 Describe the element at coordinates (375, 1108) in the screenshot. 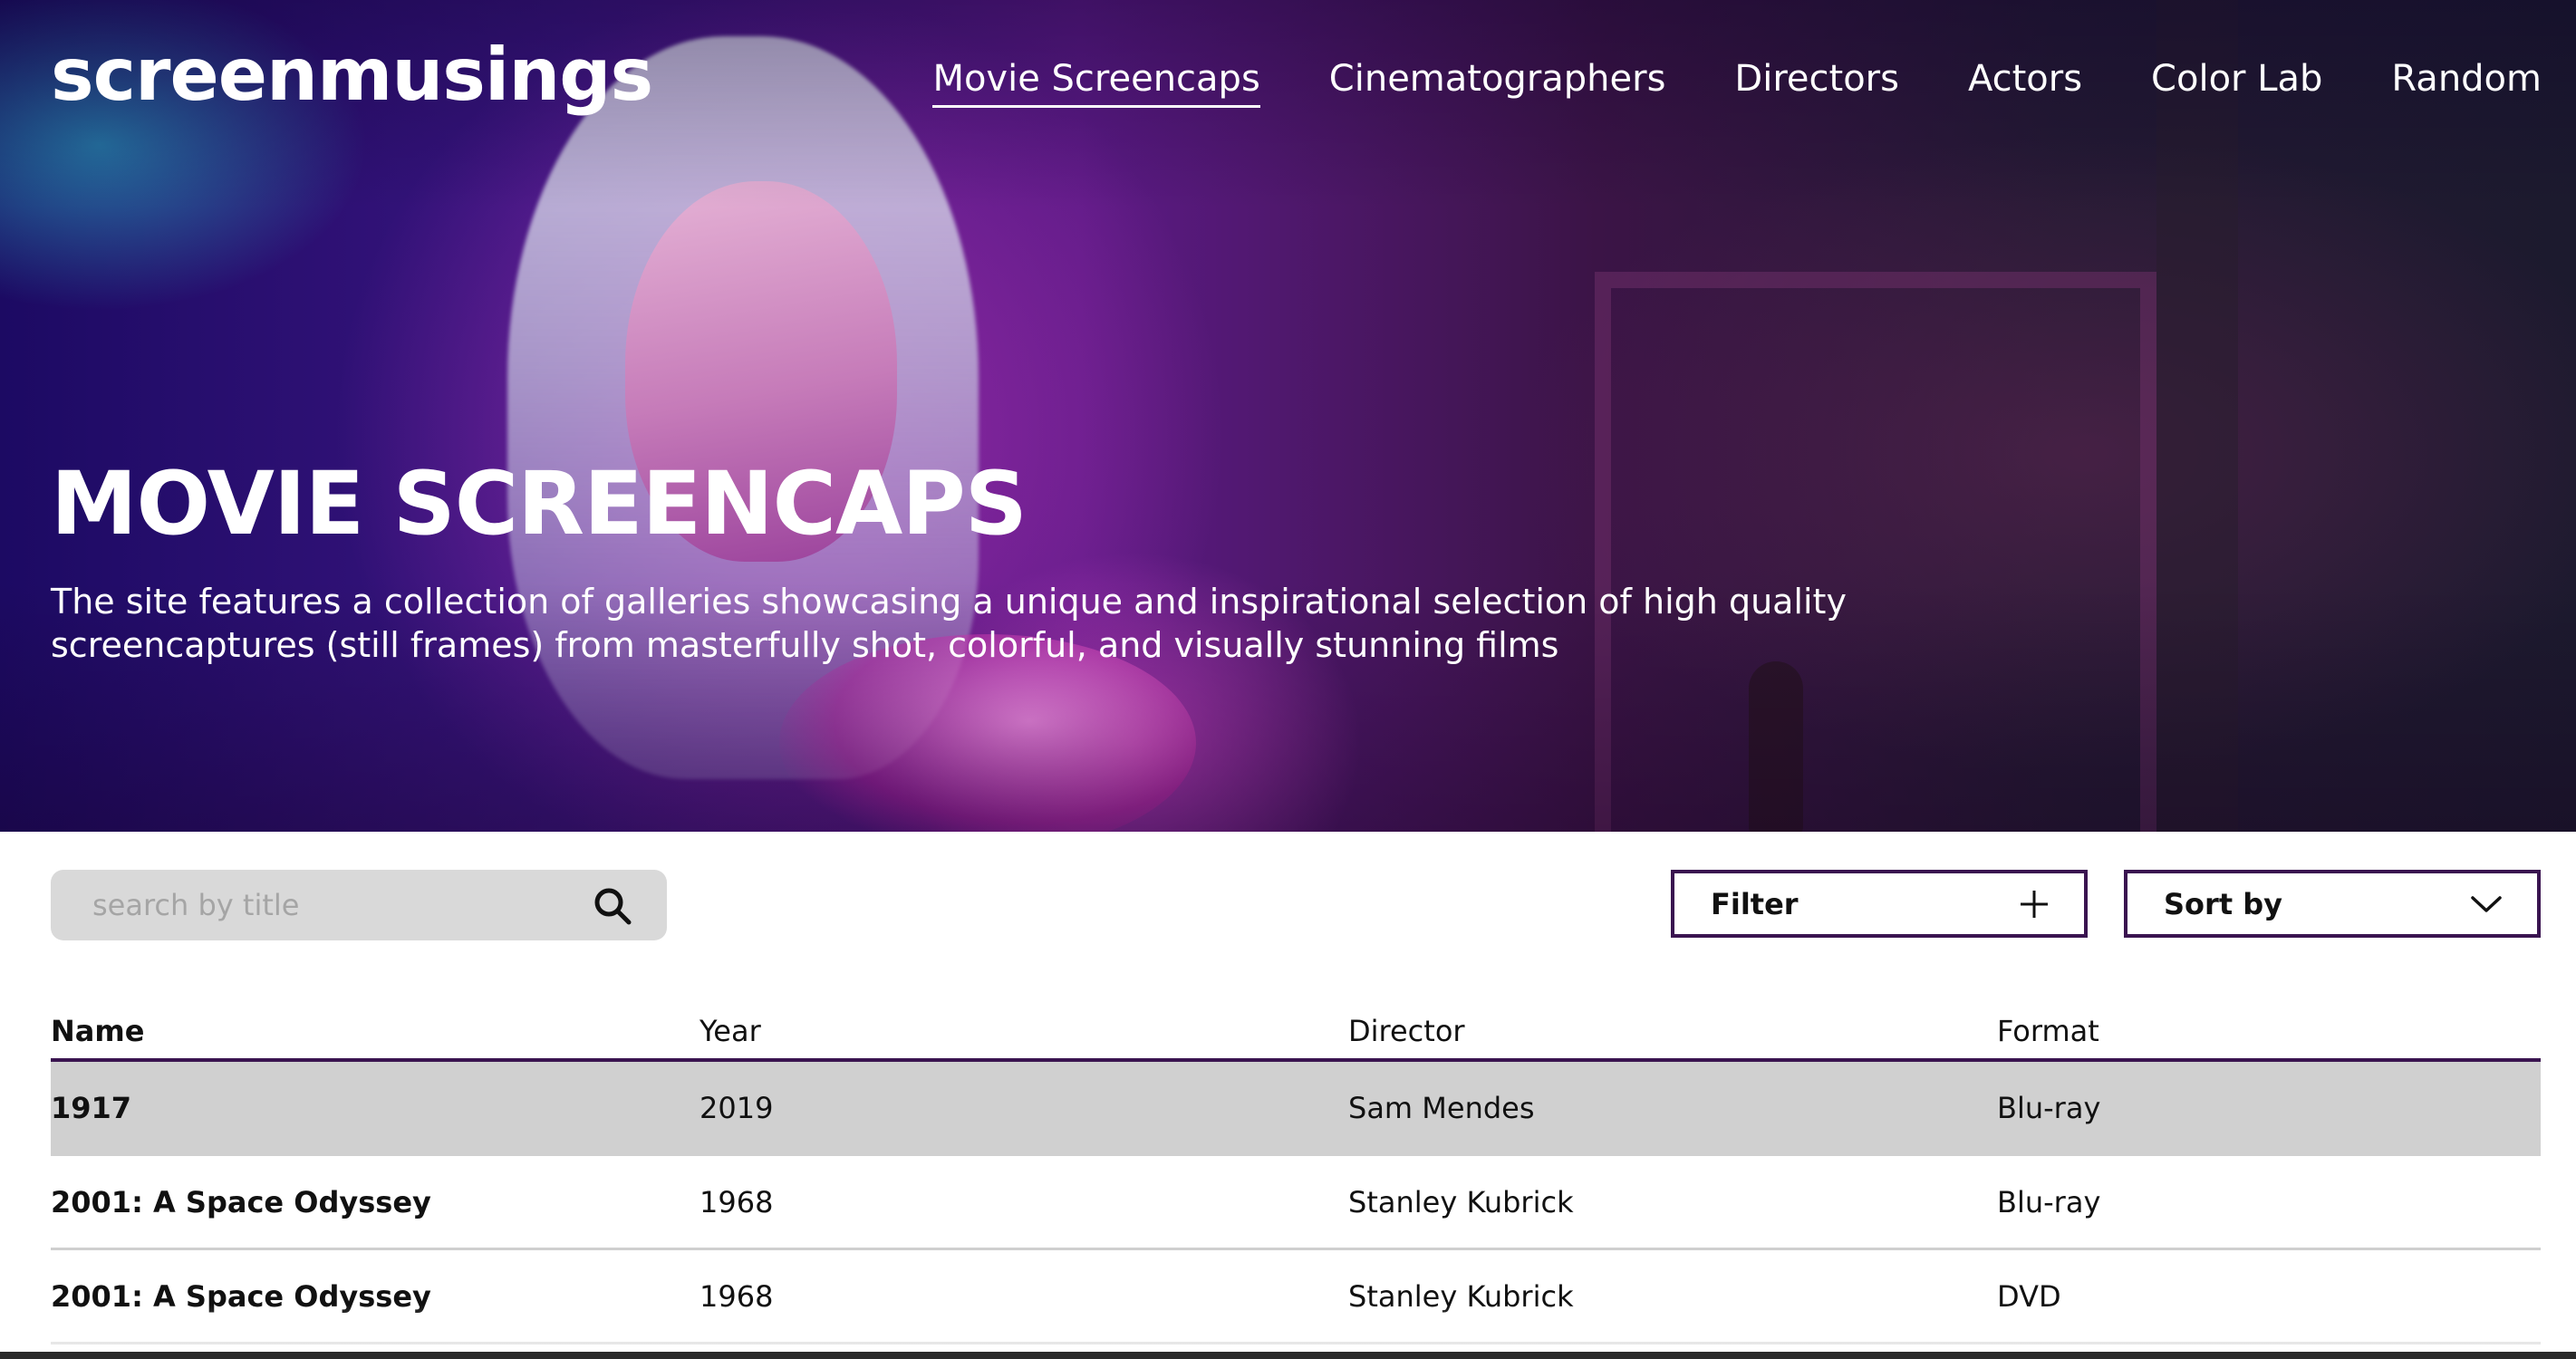

I see `cell-name: 1917` at that location.